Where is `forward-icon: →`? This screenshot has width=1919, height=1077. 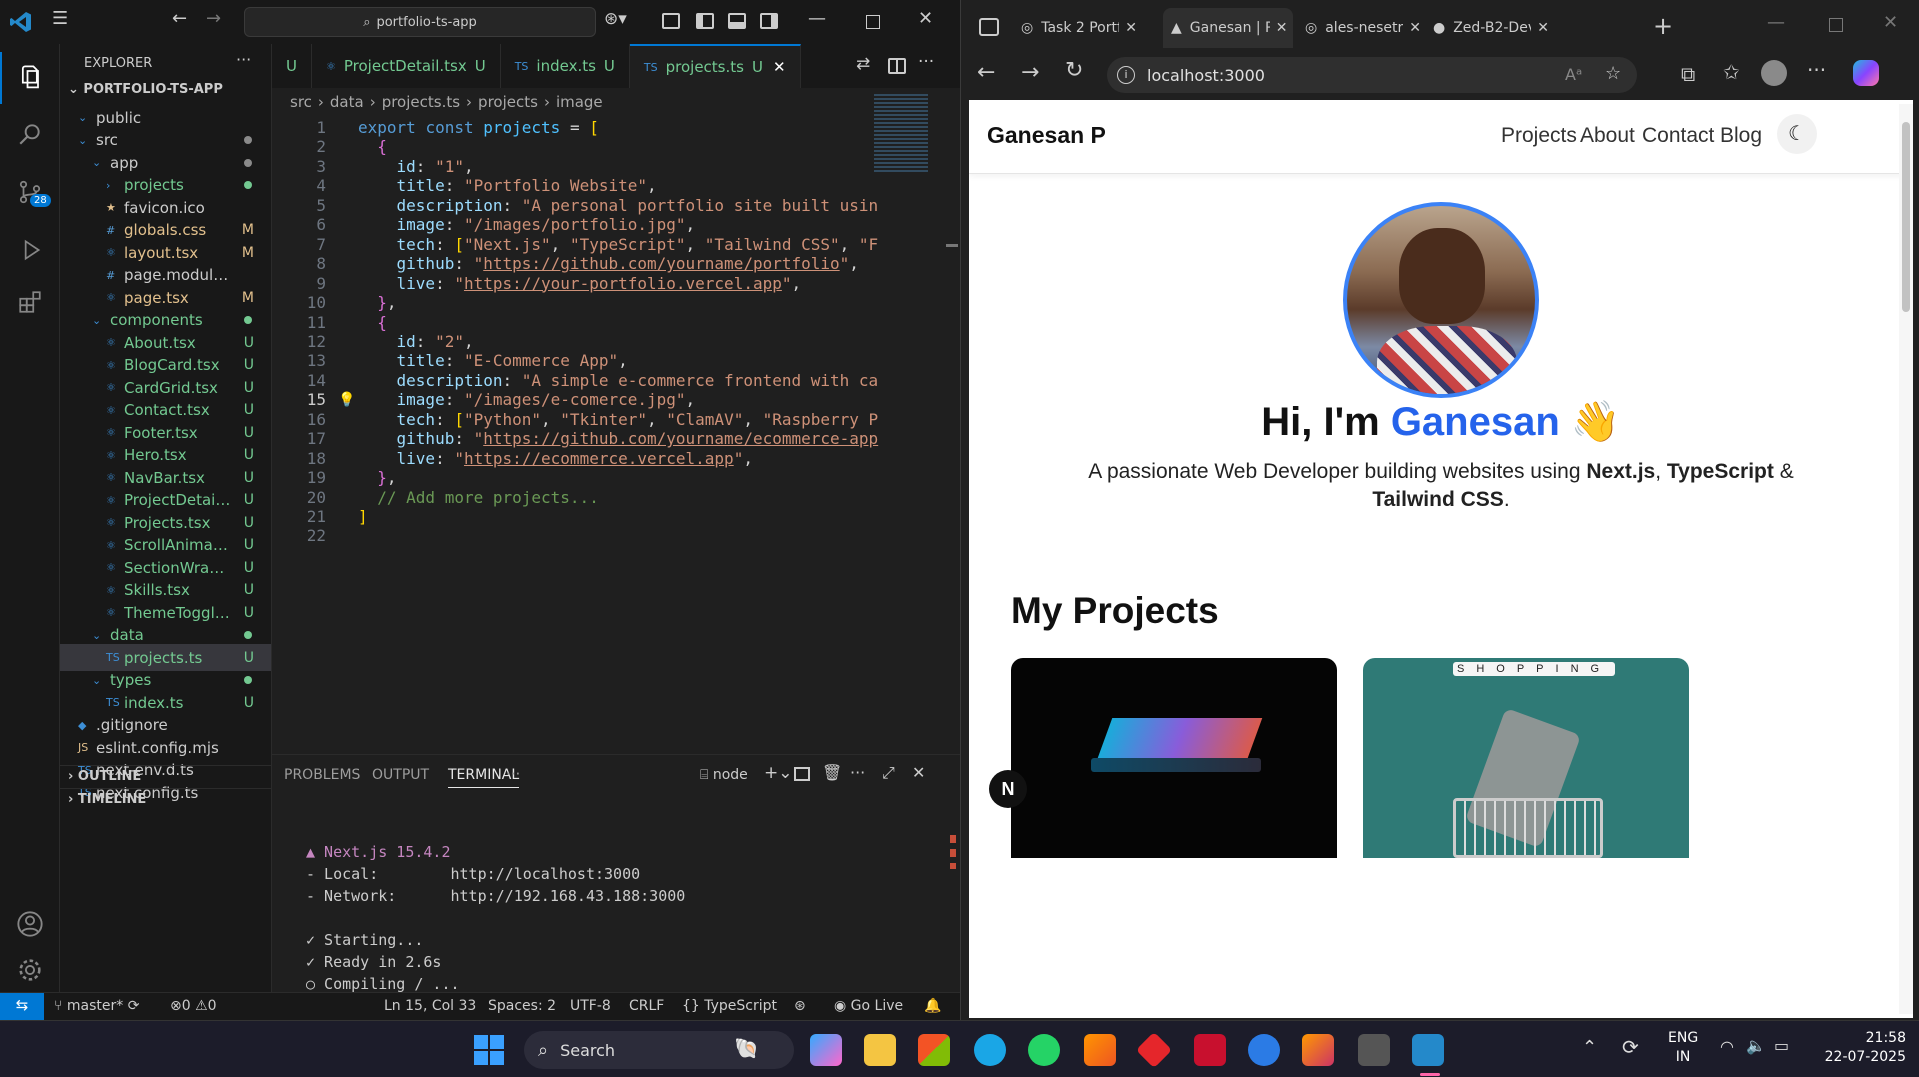 forward-icon: → is located at coordinates (213, 18).